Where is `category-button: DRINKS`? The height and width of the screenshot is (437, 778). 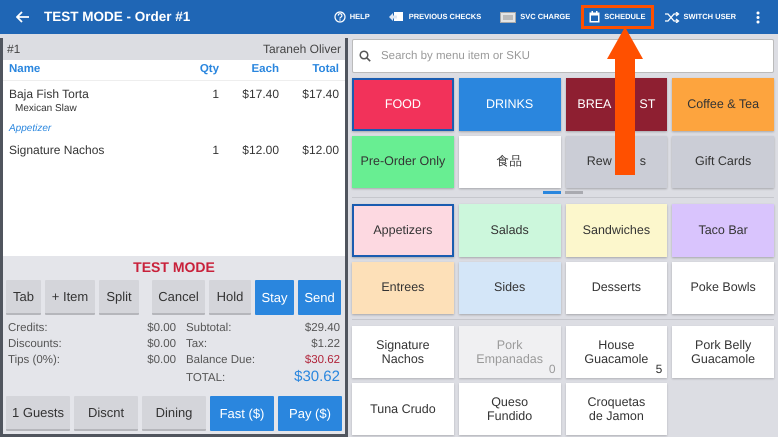 category-button: DRINKS is located at coordinates (509, 104).